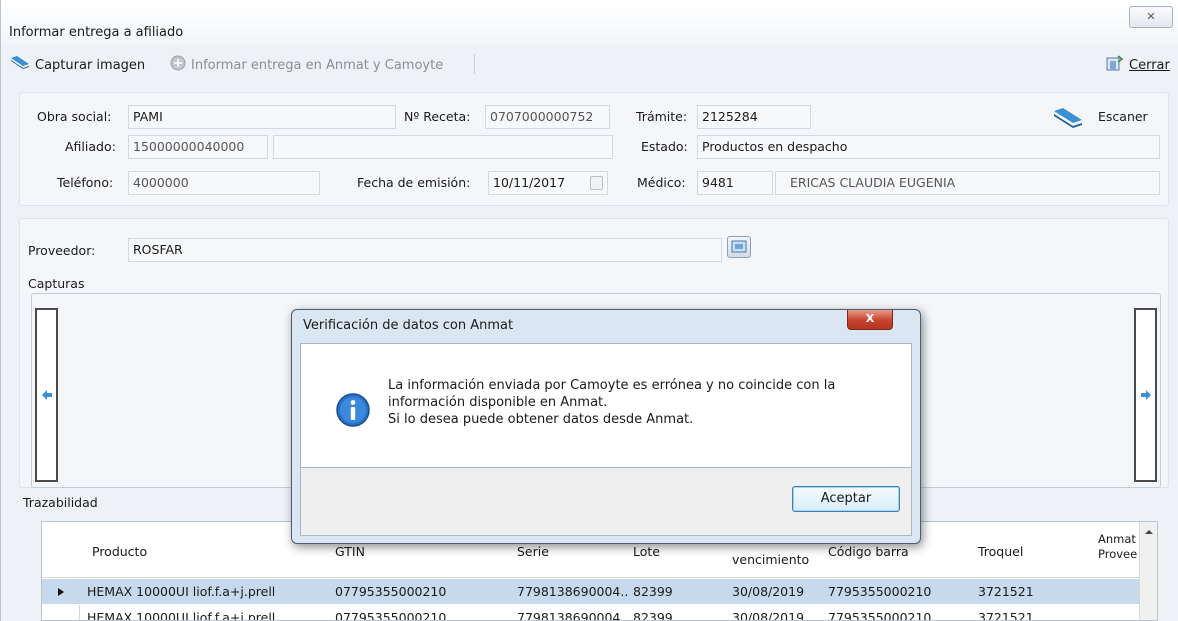  What do you see at coordinates (1123, 116) in the screenshot?
I see `scan-label: Escaner` at bounding box center [1123, 116].